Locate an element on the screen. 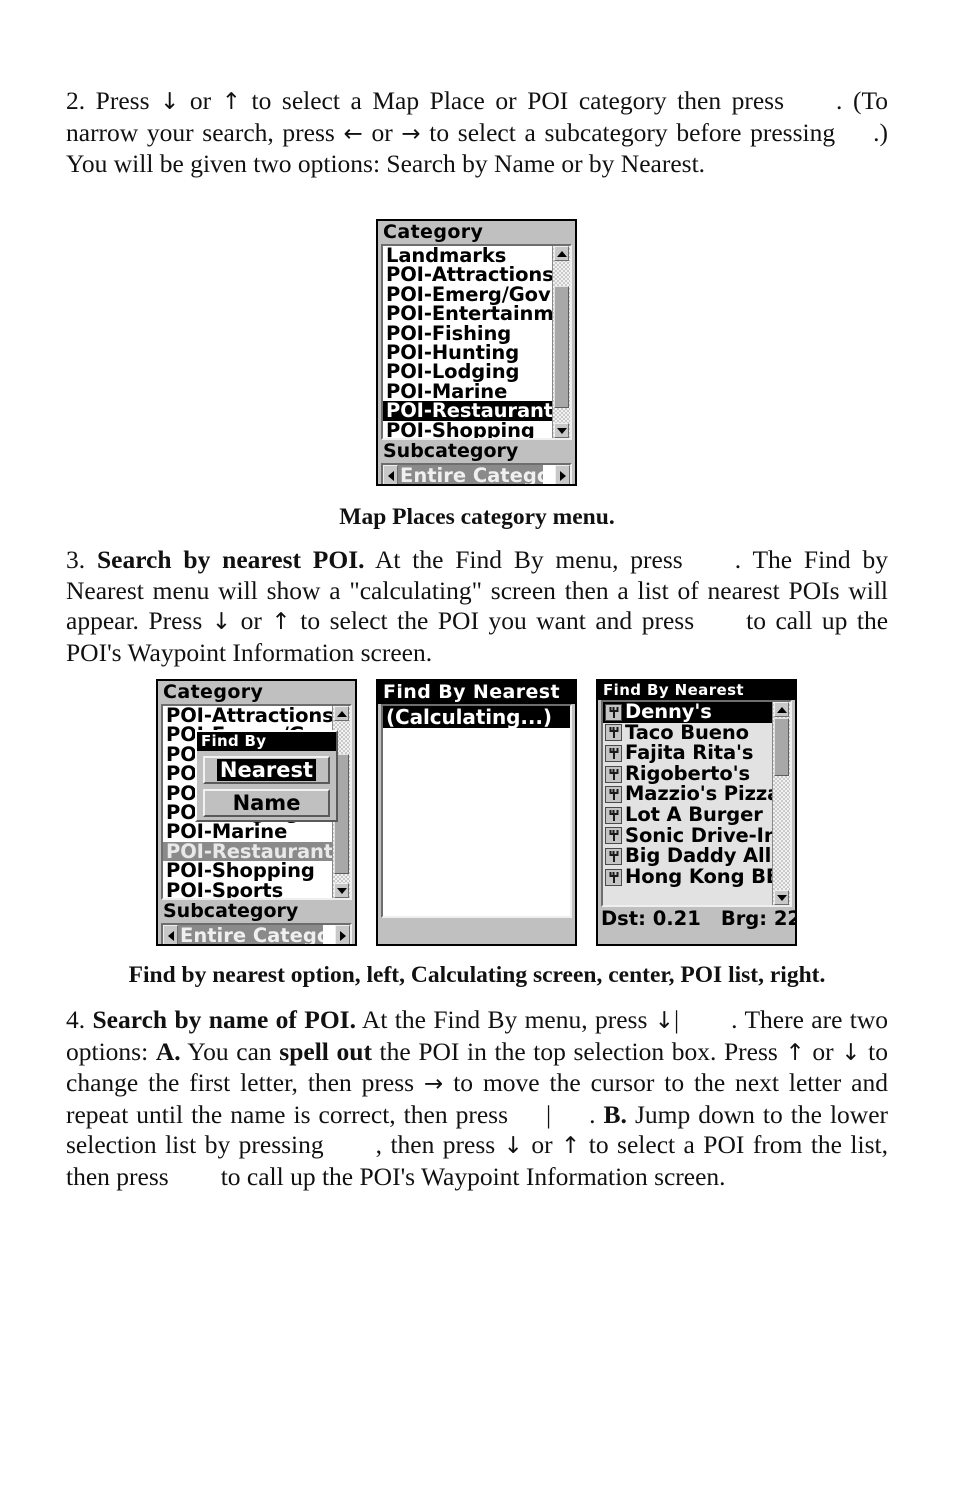 The height and width of the screenshot is (1487, 954). find-by-nearest-label: Nearest is located at coordinates (266, 770).